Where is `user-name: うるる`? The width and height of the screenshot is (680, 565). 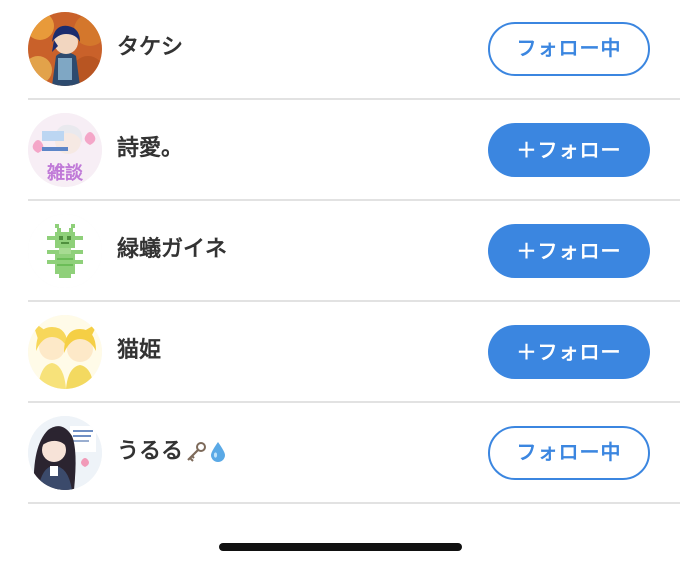
user-name: うるる is located at coordinates (172, 452).